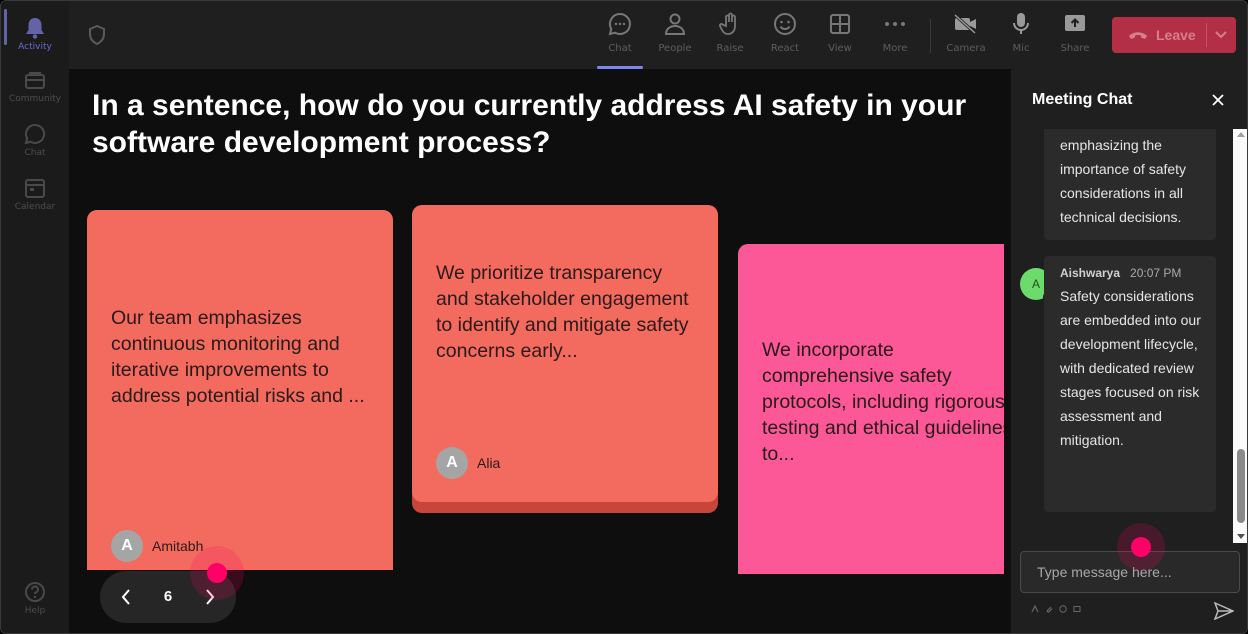  Describe the element at coordinates (840, 48) in the screenshot. I see `toolbar-label: View` at that location.